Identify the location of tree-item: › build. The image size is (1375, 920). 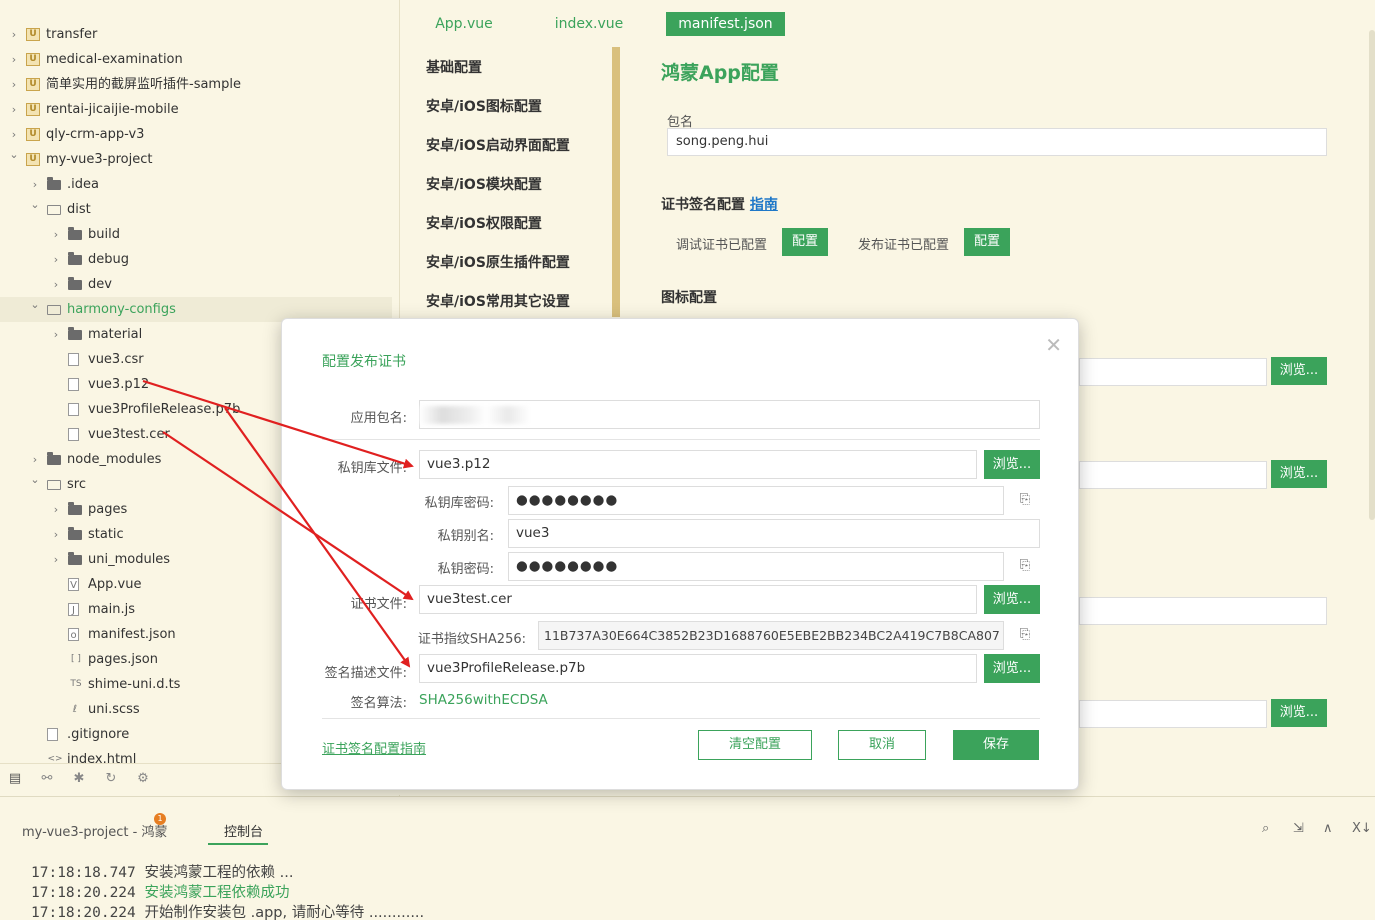
(196, 234).